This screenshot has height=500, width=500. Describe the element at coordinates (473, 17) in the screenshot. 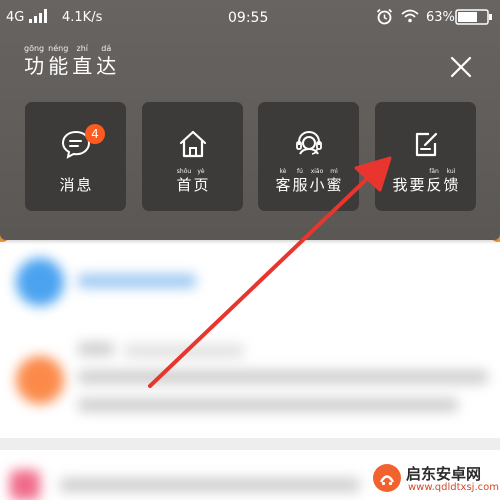

I see `battery-icon` at that location.